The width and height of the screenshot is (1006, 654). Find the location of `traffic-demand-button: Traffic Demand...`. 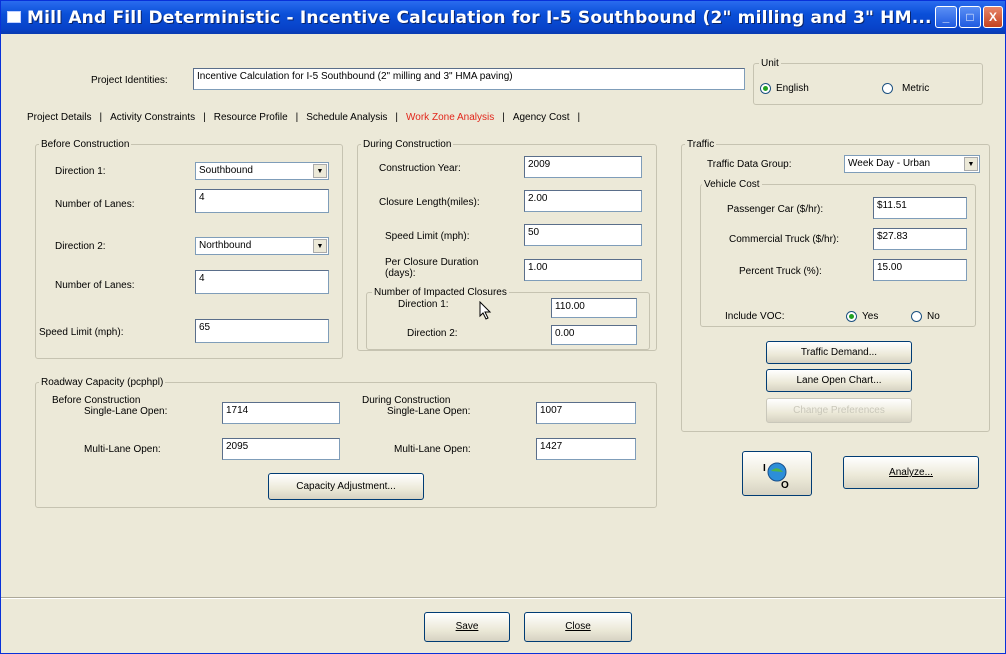

traffic-demand-button: Traffic Demand... is located at coordinates (839, 352).